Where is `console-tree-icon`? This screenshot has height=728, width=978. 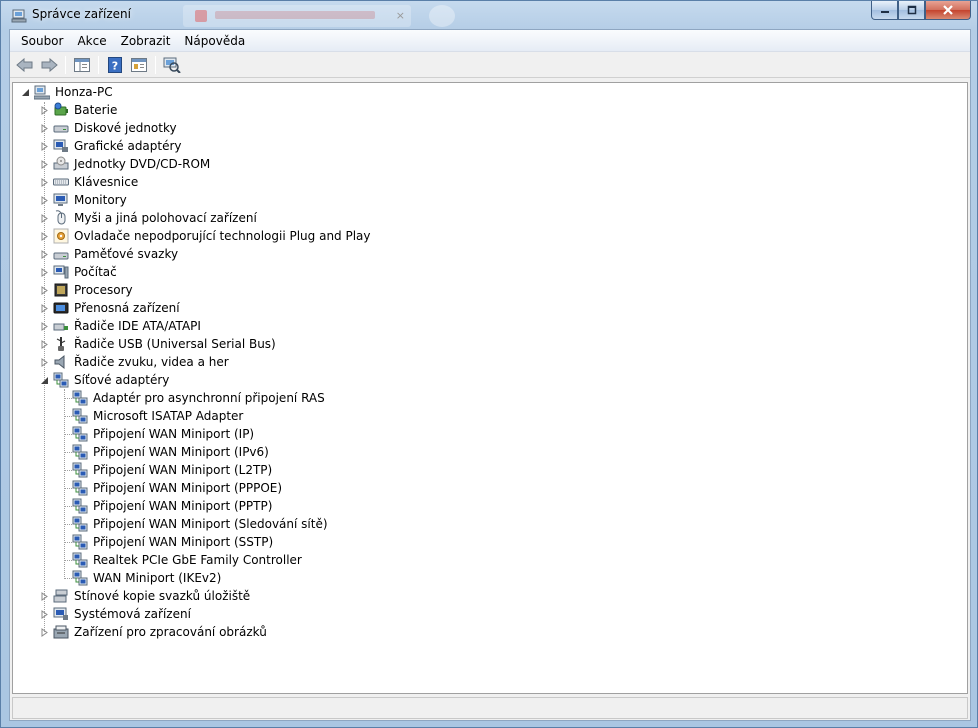 console-tree-icon is located at coordinates (82, 64).